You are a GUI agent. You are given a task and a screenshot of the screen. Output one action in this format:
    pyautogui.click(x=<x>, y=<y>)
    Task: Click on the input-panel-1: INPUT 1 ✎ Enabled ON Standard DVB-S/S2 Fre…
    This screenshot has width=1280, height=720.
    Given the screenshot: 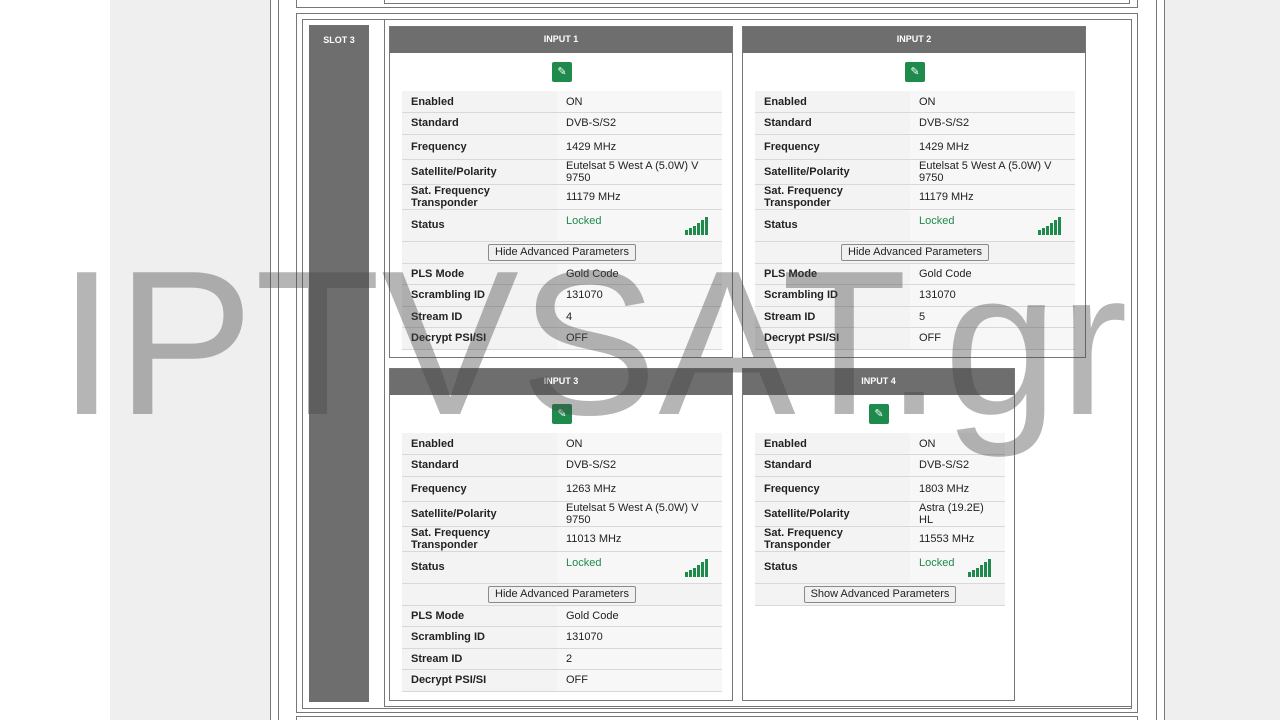 What is the action you would take?
    pyautogui.click(x=561, y=192)
    